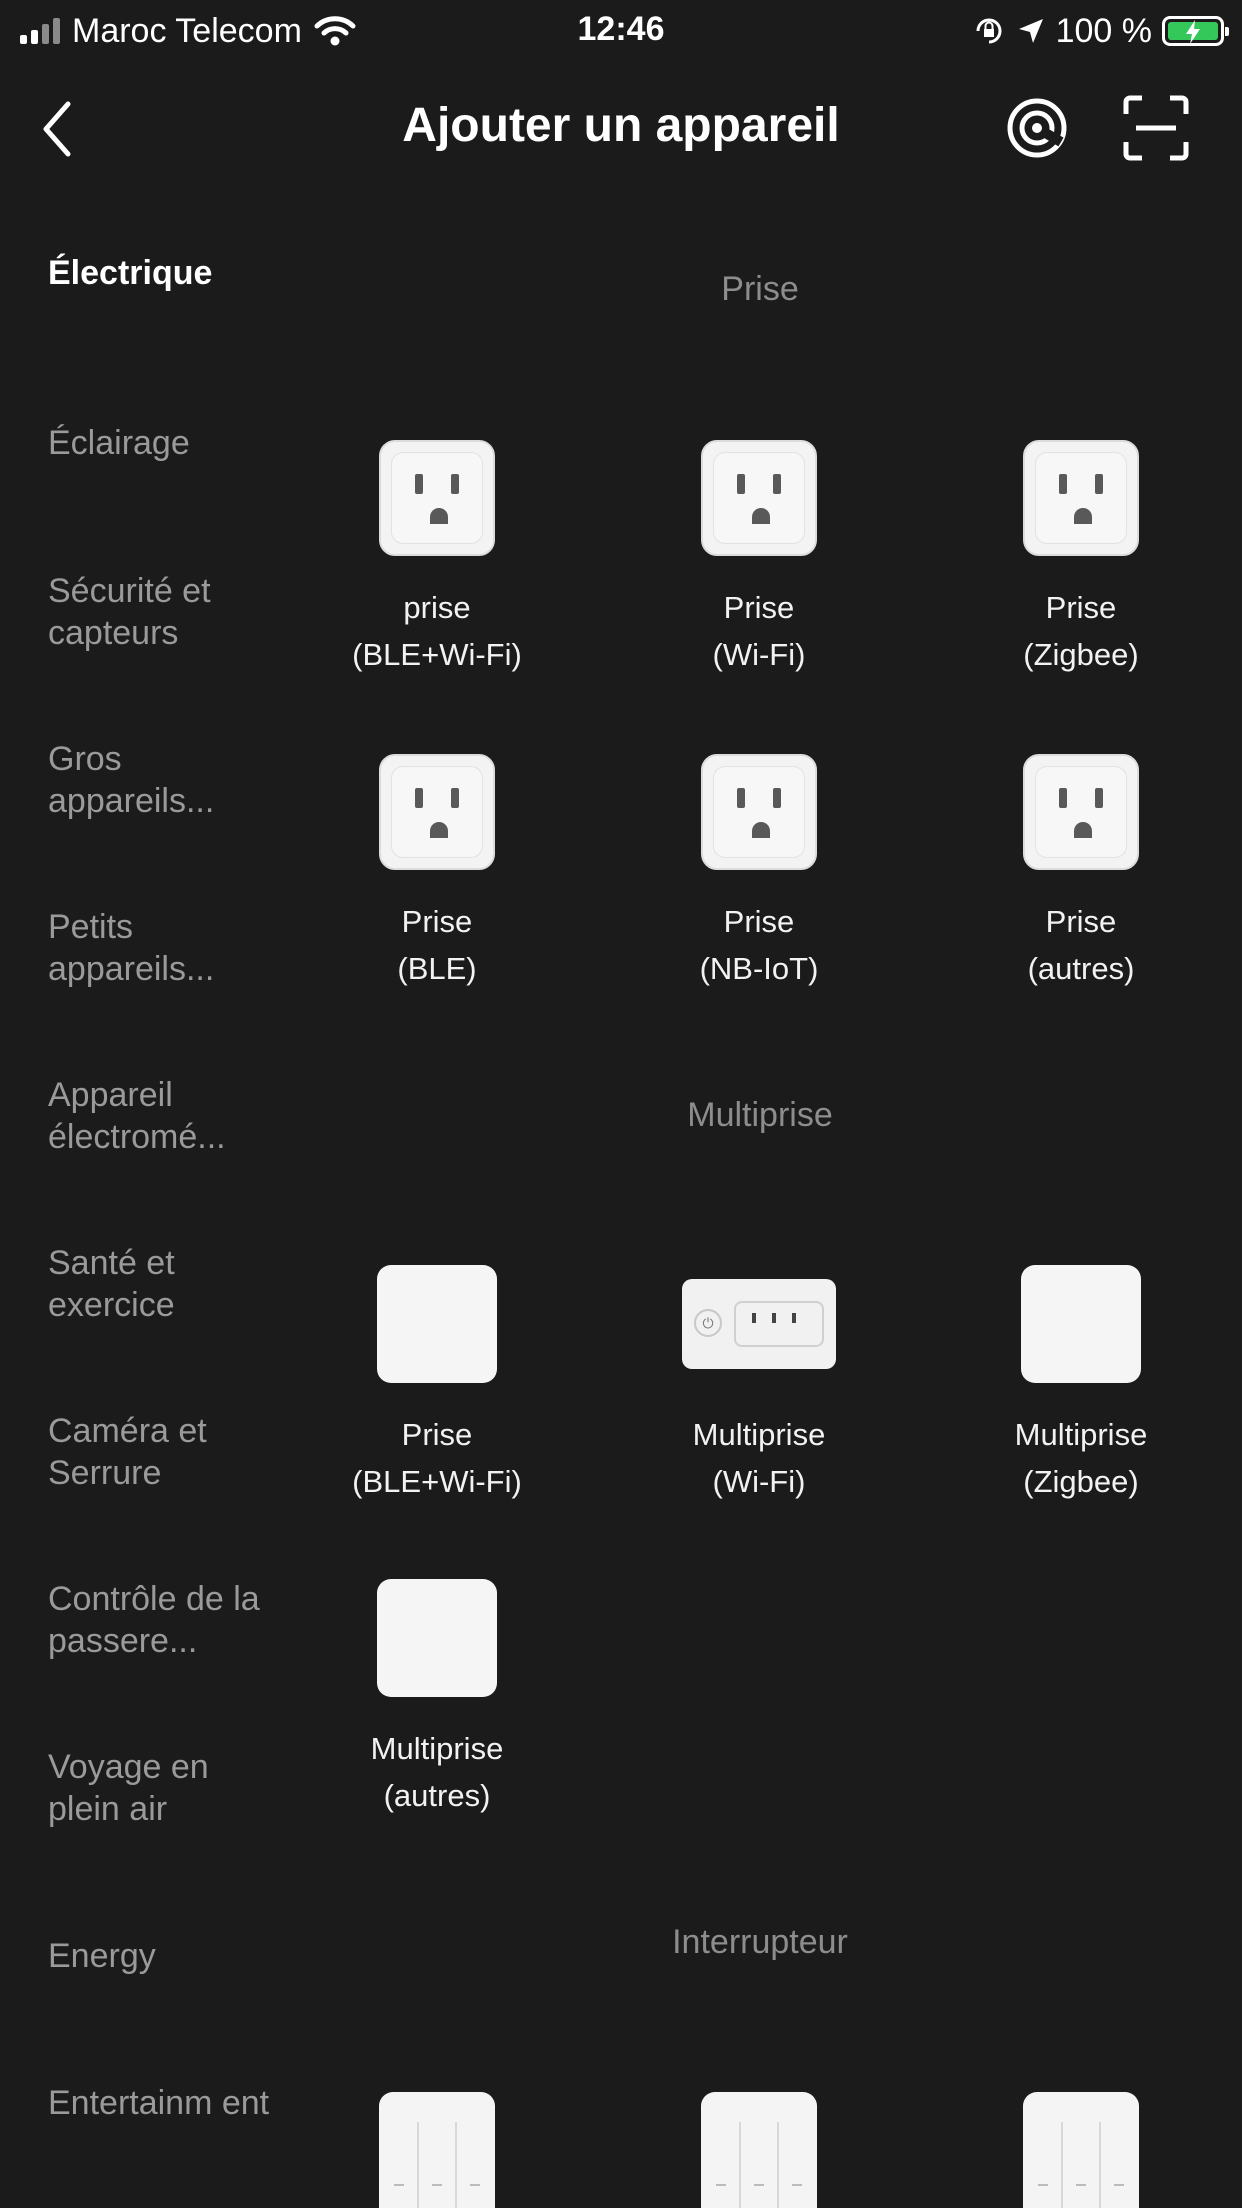  Describe the element at coordinates (163, 612) in the screenshot. I see `sidebar-item-securite: Sécurité et capteurs` at that location.